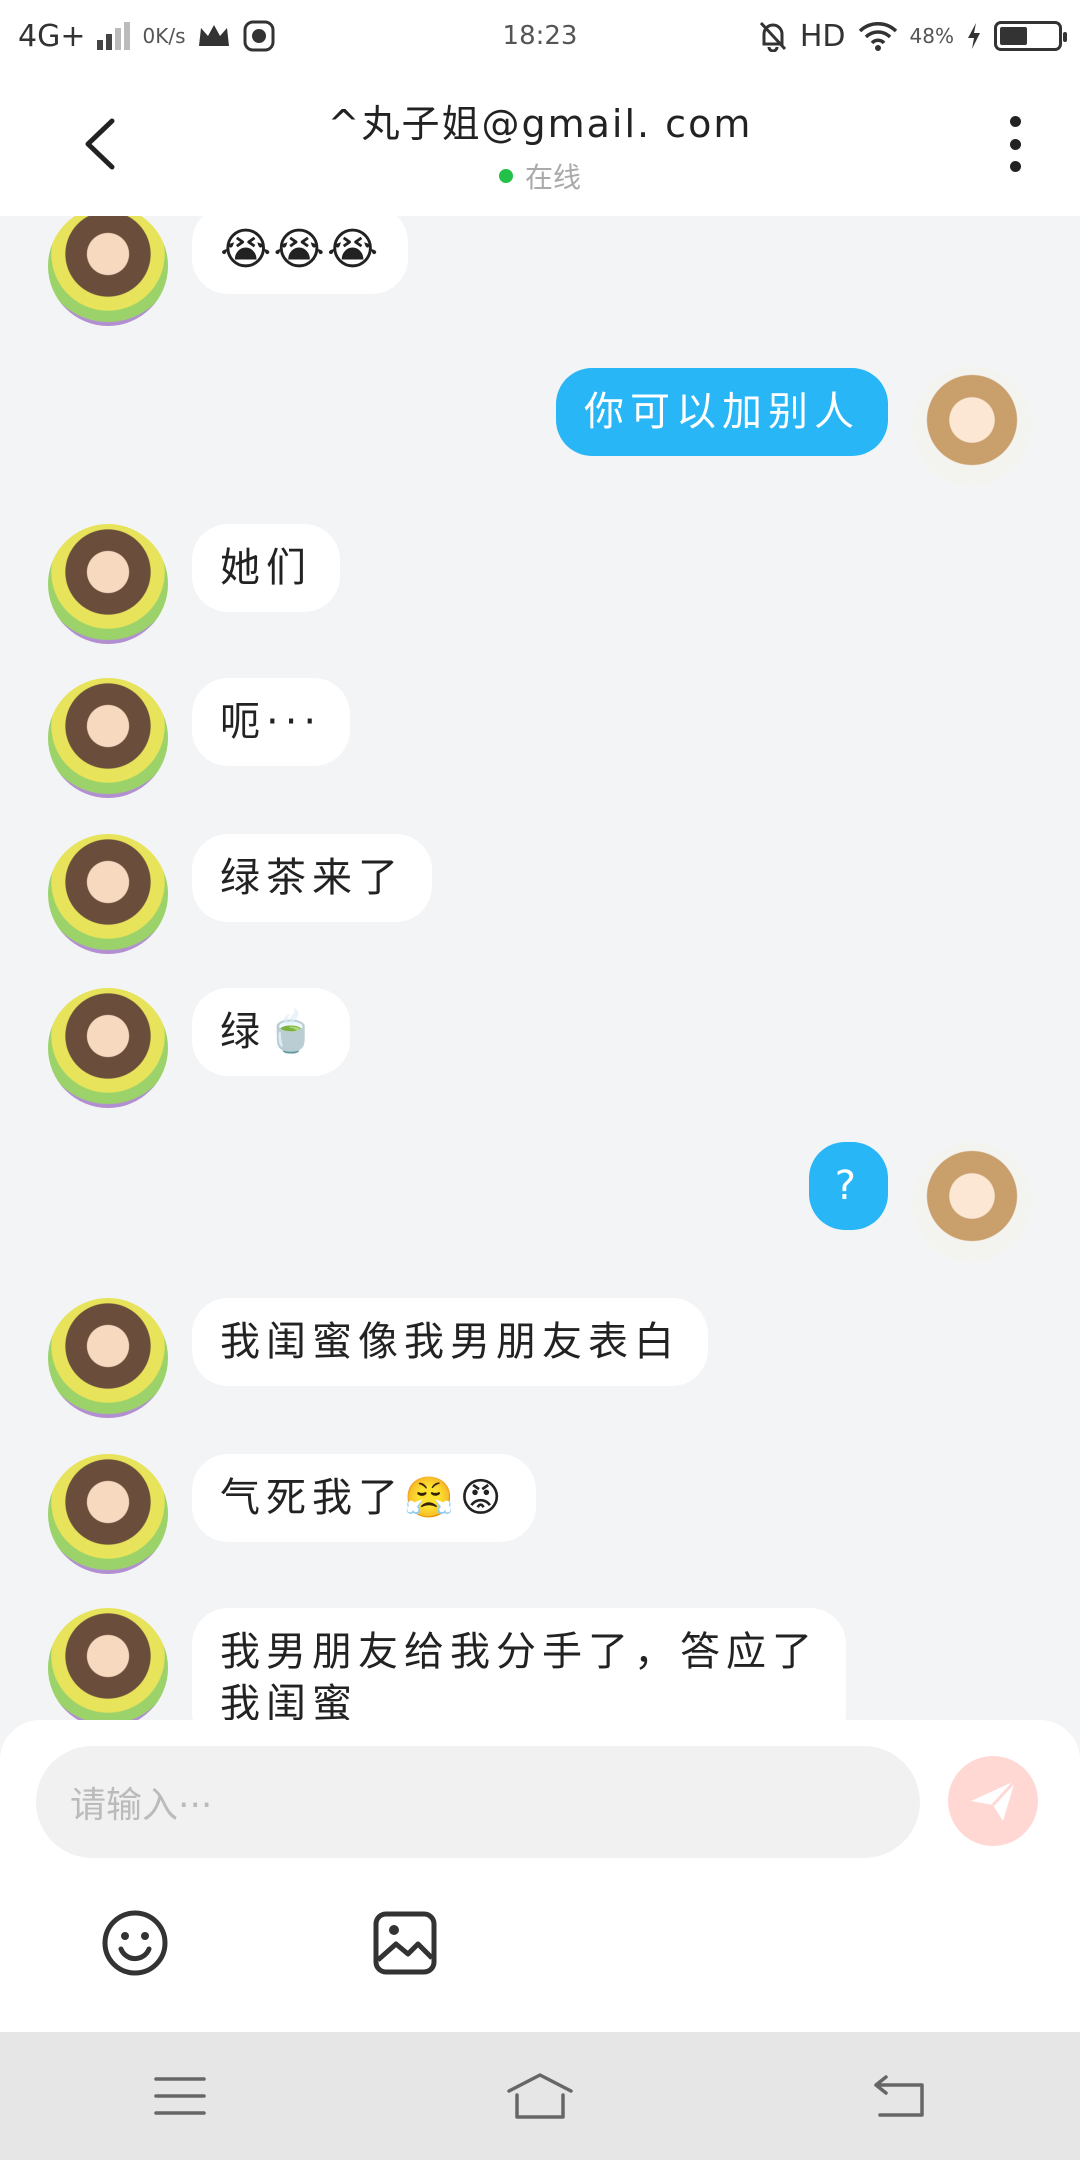  I want to click on message-bubble: 你可以加别人, so click(722, 412).